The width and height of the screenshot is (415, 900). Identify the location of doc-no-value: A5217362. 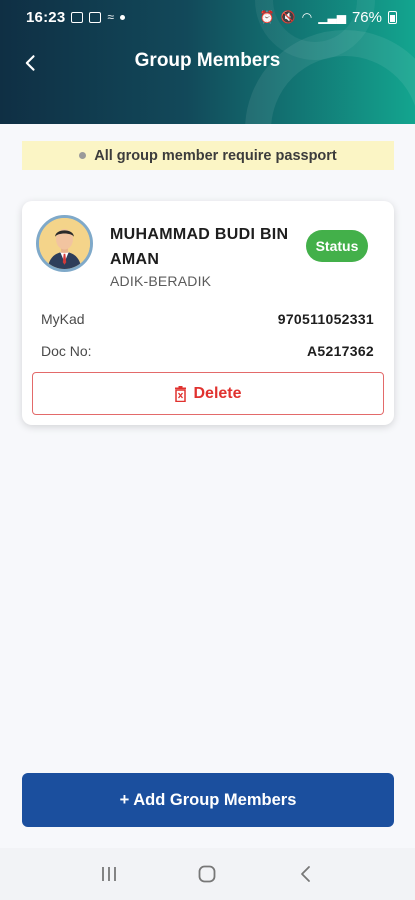
(340, 351).